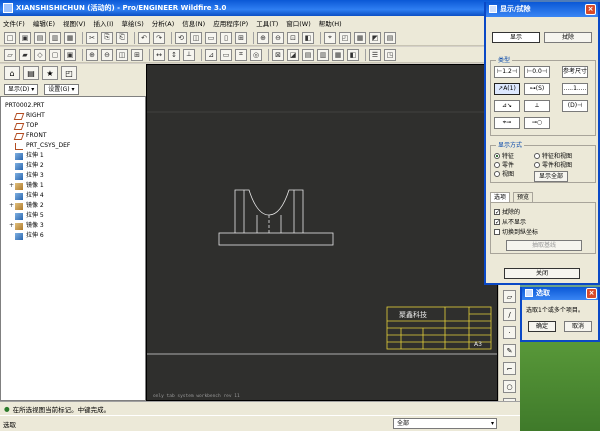 This screenshot has height=431, width=600. Describe the element at coordinates (516, 37) in the screenshot. I see `show-button: 显示` at that location.